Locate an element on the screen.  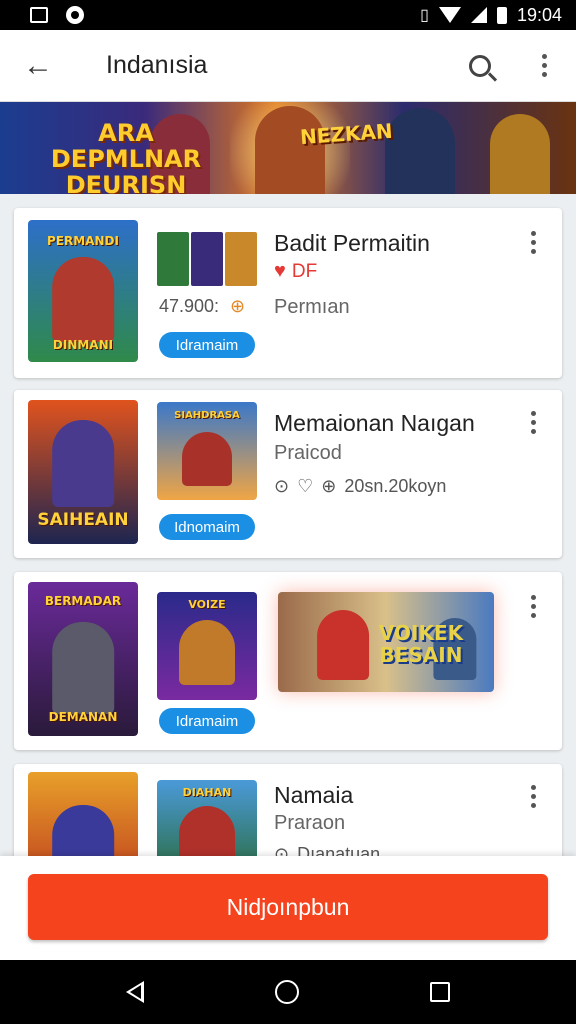
heart-outline-icon: ♡ is located at coordinates (305, 486).